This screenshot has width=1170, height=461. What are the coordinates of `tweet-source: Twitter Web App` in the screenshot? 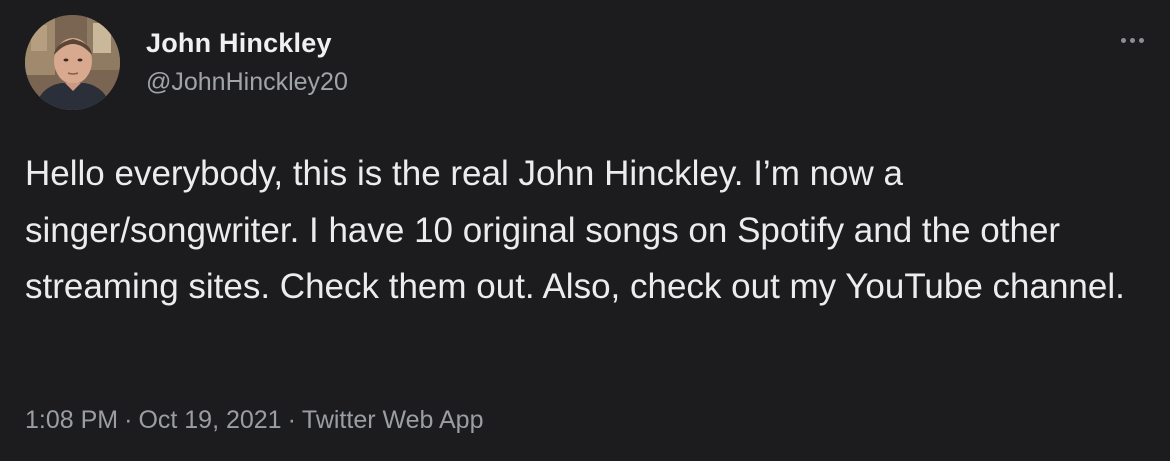 It's located at (393, 420).